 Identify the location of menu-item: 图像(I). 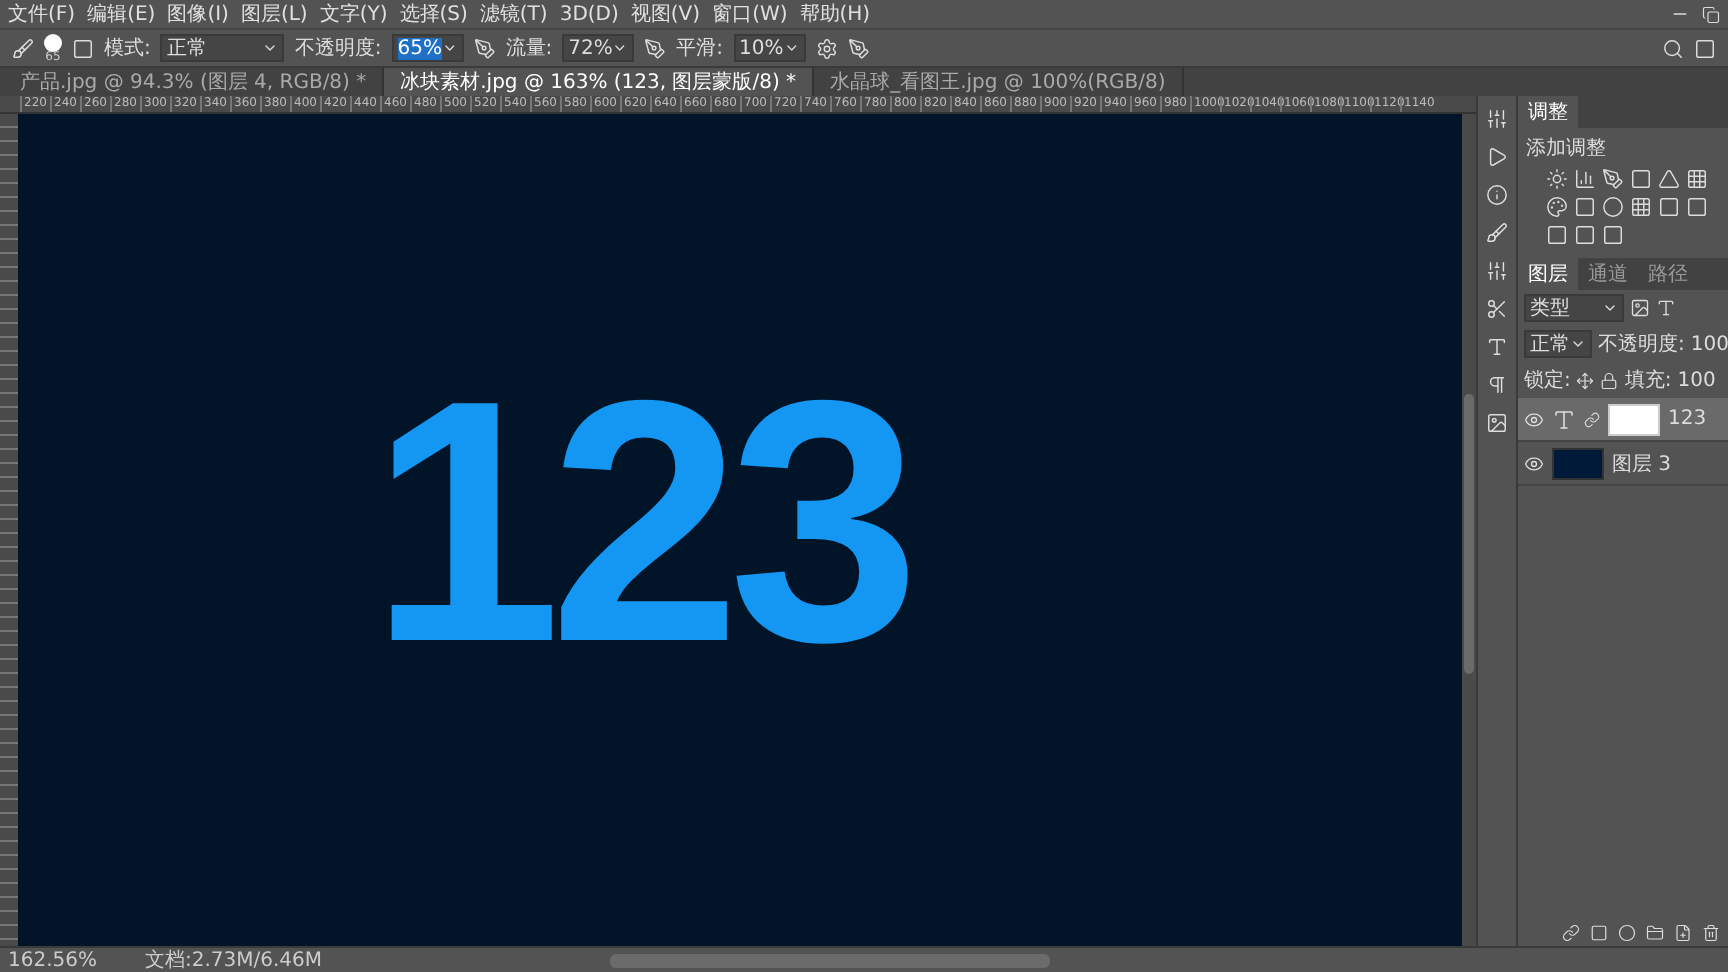
(198, 14).